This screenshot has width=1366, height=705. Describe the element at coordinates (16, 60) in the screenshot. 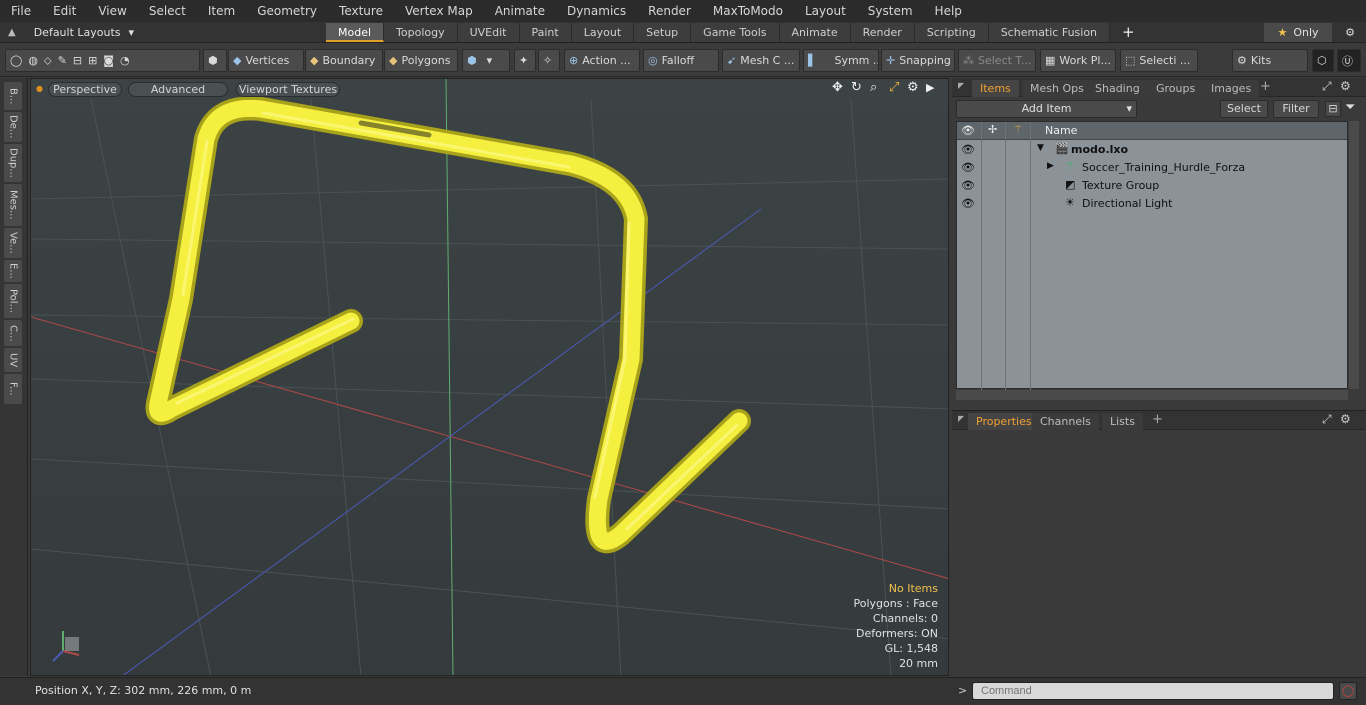

I see `circle-select-icon: ◯` at that location.